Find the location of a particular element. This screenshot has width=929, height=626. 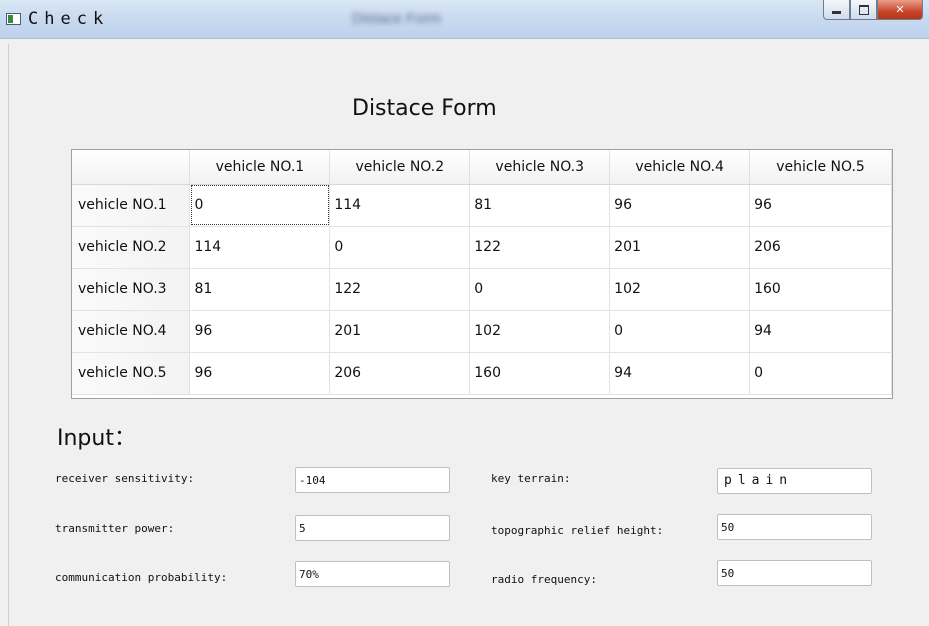

row-header: vehicle NO.5 is located at coordinates (131, 373).